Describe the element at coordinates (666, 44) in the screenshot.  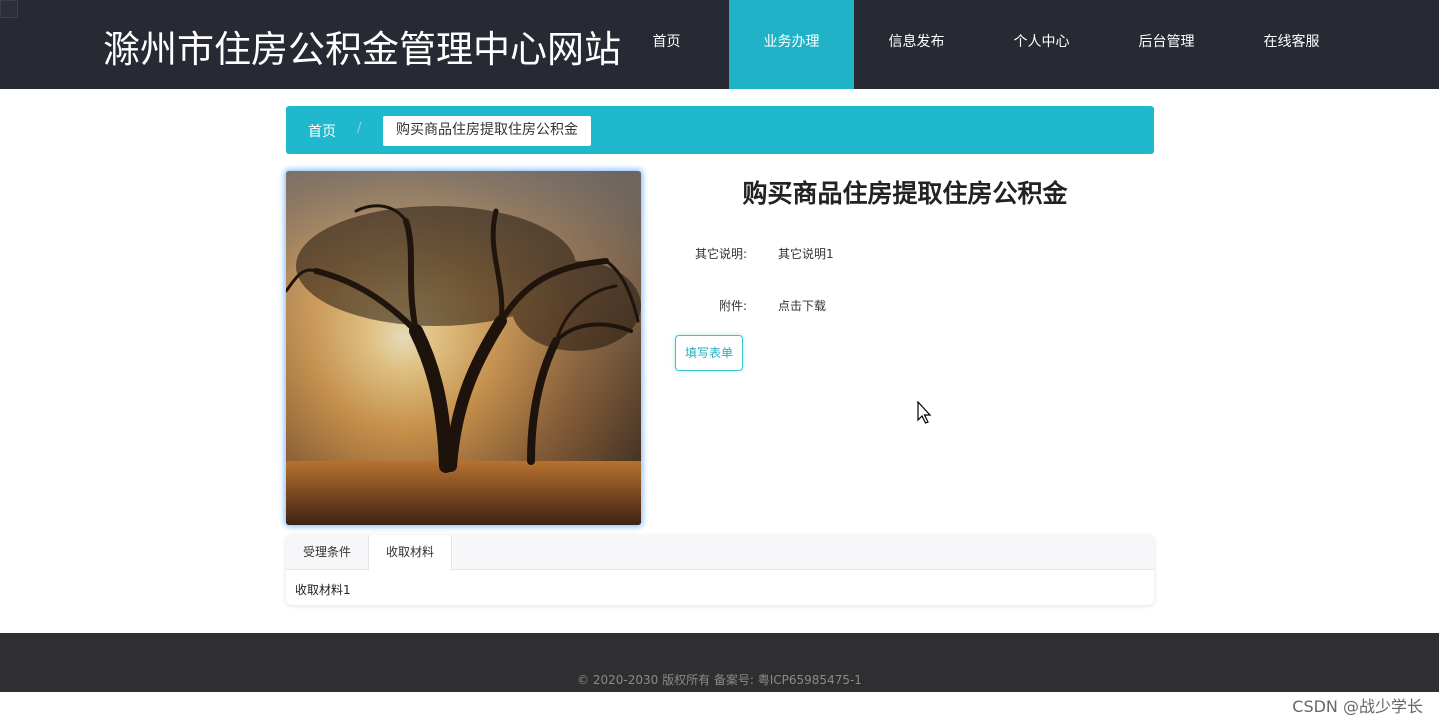
I see `nav-item-home: 首页` at that location.